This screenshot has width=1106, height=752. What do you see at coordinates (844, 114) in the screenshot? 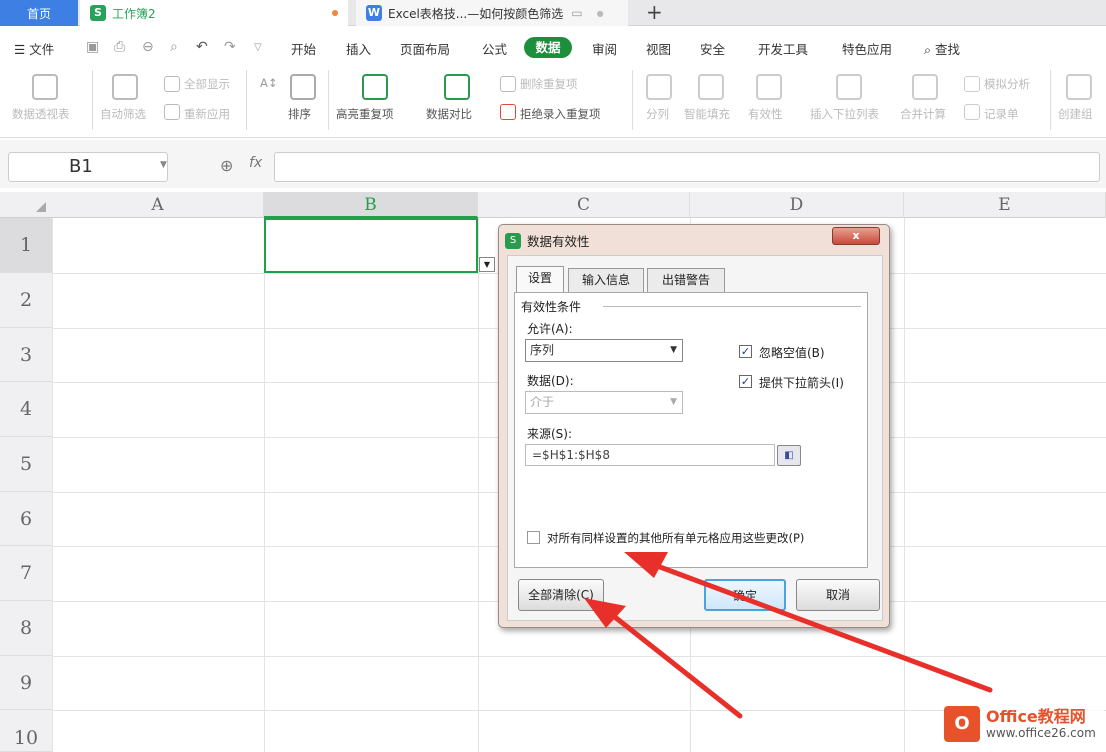
I see `insert-dropdown-button: 插入下拉列表` at bounding box center [844, 114].